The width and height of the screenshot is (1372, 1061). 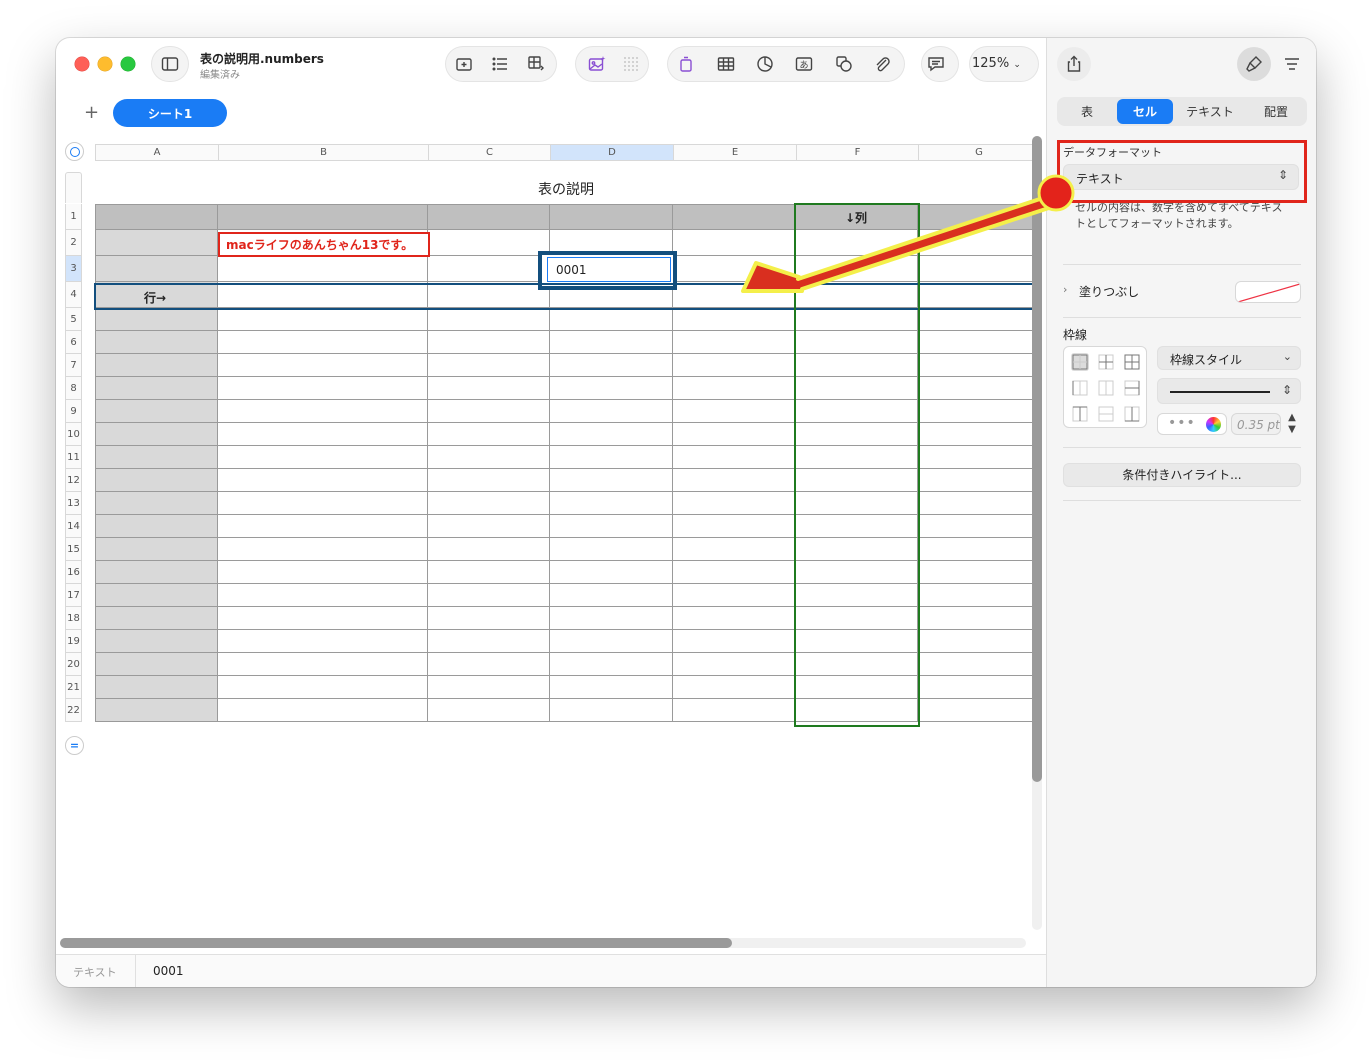 What do you see at coordinates (882, 64) in the screenshot?
I see `media-attach-icon` at bounding box center [882, 64].